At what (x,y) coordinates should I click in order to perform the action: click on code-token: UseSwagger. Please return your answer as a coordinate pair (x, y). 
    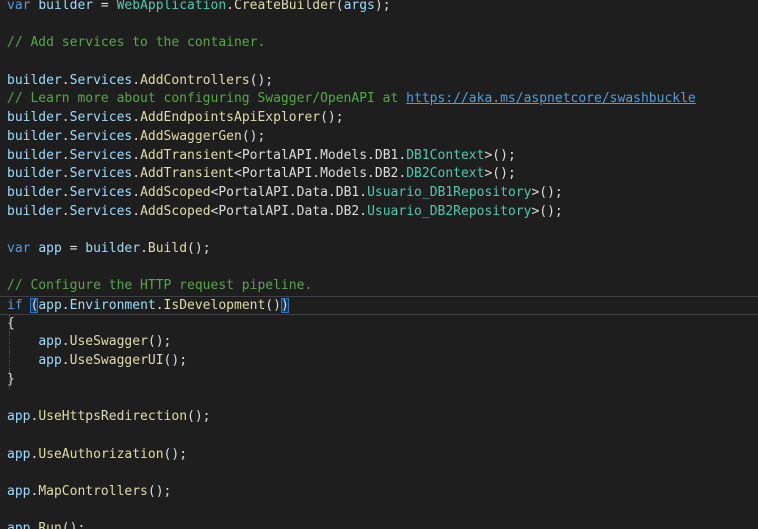
    Looking at the image, I should click on (108, 342).